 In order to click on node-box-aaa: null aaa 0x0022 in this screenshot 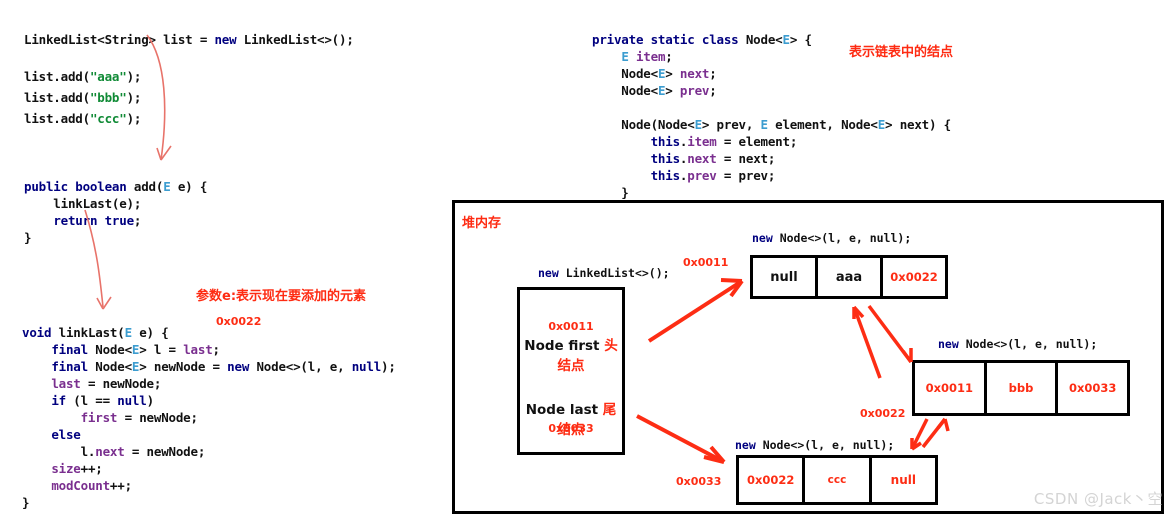, I will do `click(849, 277)`.